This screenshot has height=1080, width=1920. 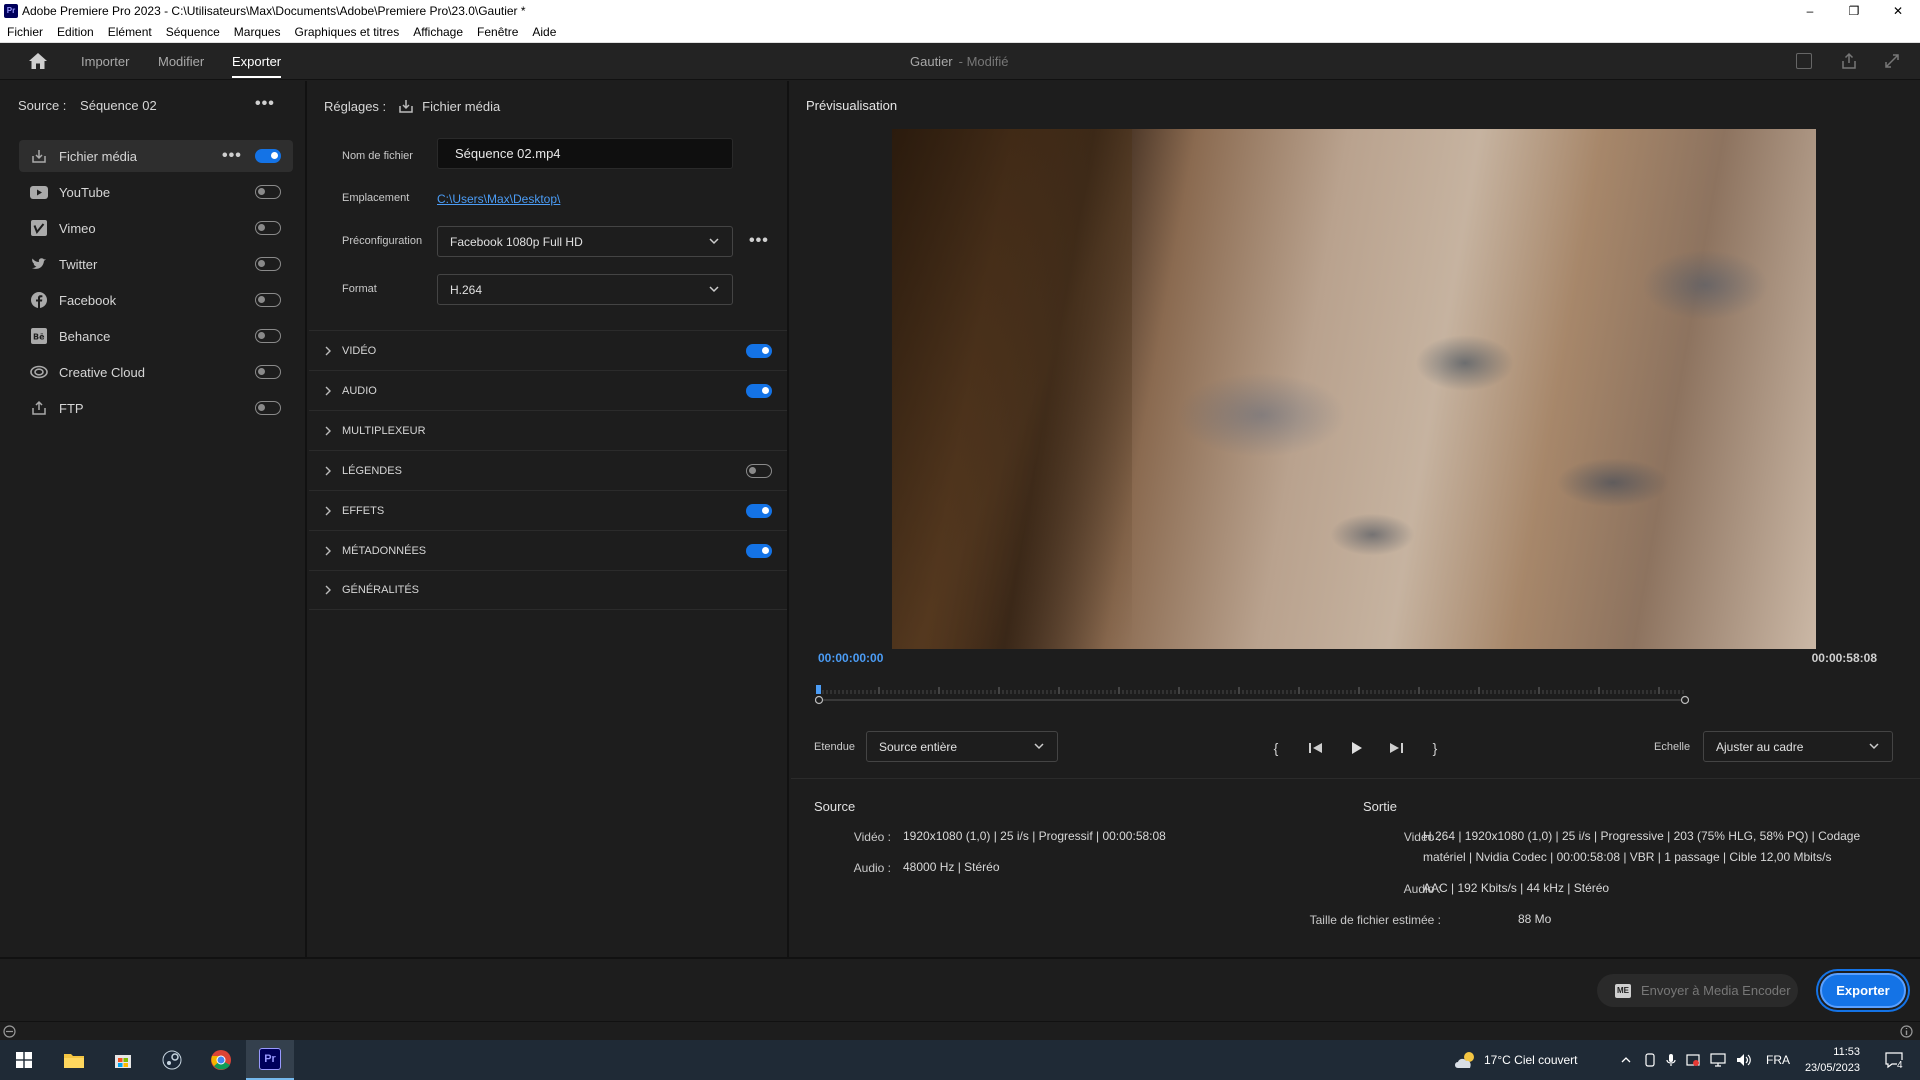 What do you see at coordinates (265, 104) in the screenshot?
I see `source-more-icon: •••` at bounding box center [265, 104].